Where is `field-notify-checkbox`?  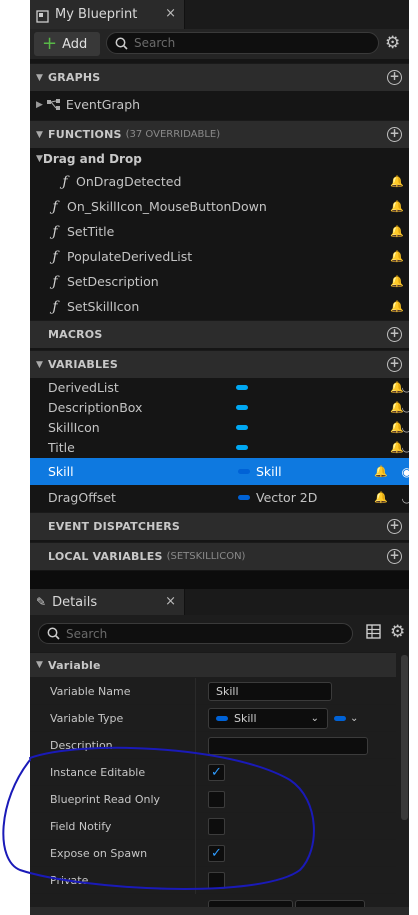 field-notify-checkbox is located at coordinates (216, 826).